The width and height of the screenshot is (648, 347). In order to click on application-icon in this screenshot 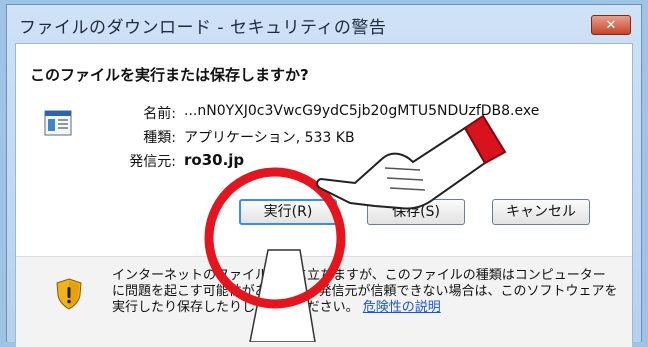, I will do `click(58, 123)`.